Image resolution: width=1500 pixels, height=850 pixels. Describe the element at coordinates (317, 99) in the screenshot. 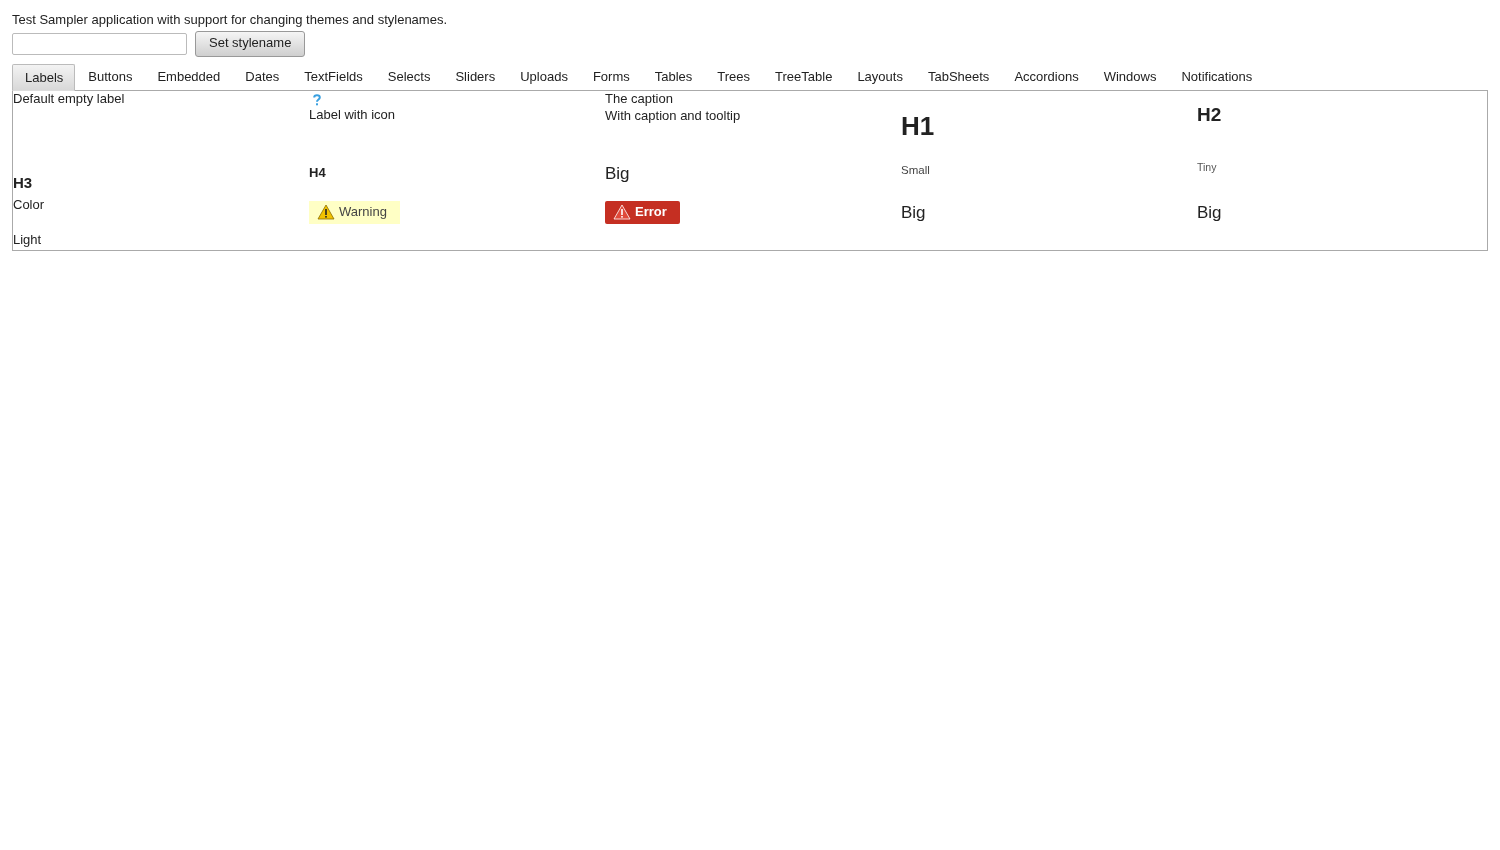

I see `question-icon` at that location.